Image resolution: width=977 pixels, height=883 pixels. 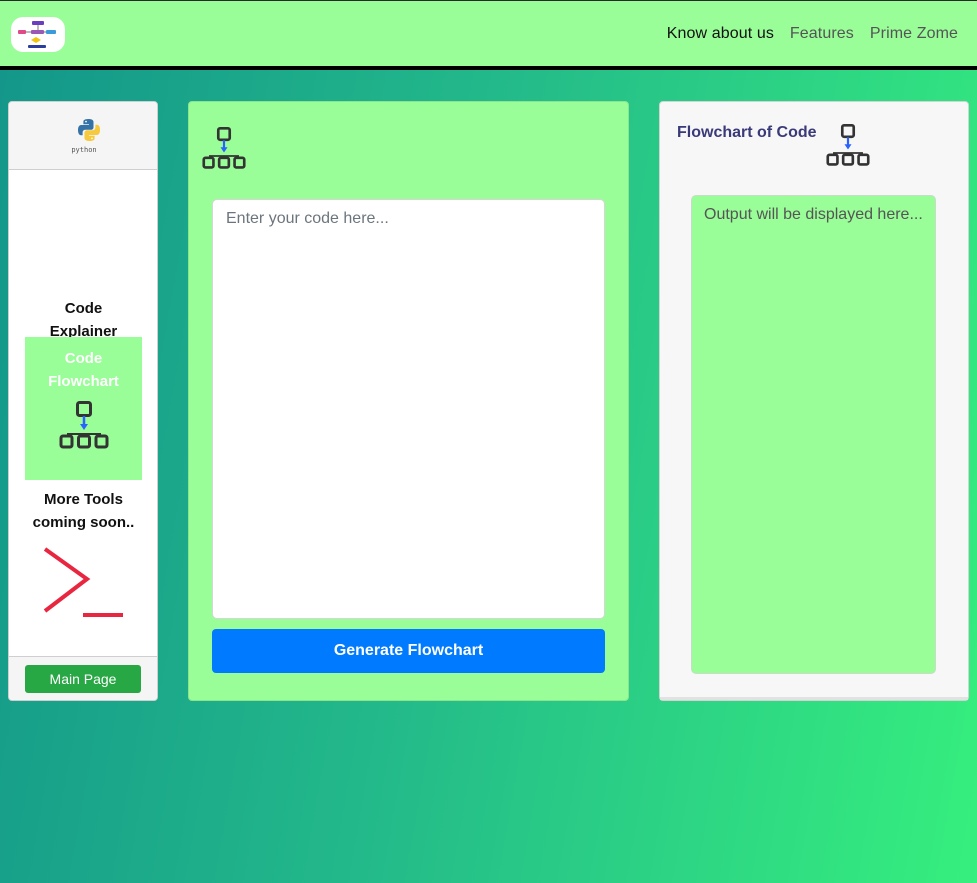 I want to click on main-page-button: Main Page, so click(x=83, y=679).